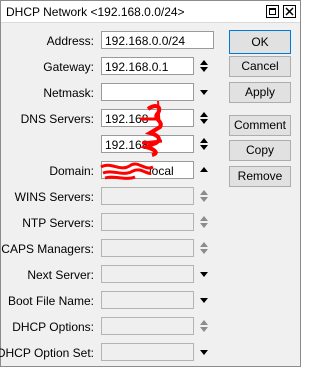 This screenshot has height=367, width=320. I want to click on close-icon, so click(289, 11).